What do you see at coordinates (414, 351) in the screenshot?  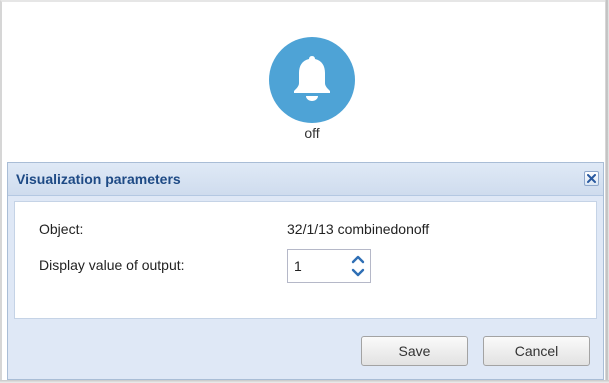 I see `save-button: Save` at bounding box center [414, 351].